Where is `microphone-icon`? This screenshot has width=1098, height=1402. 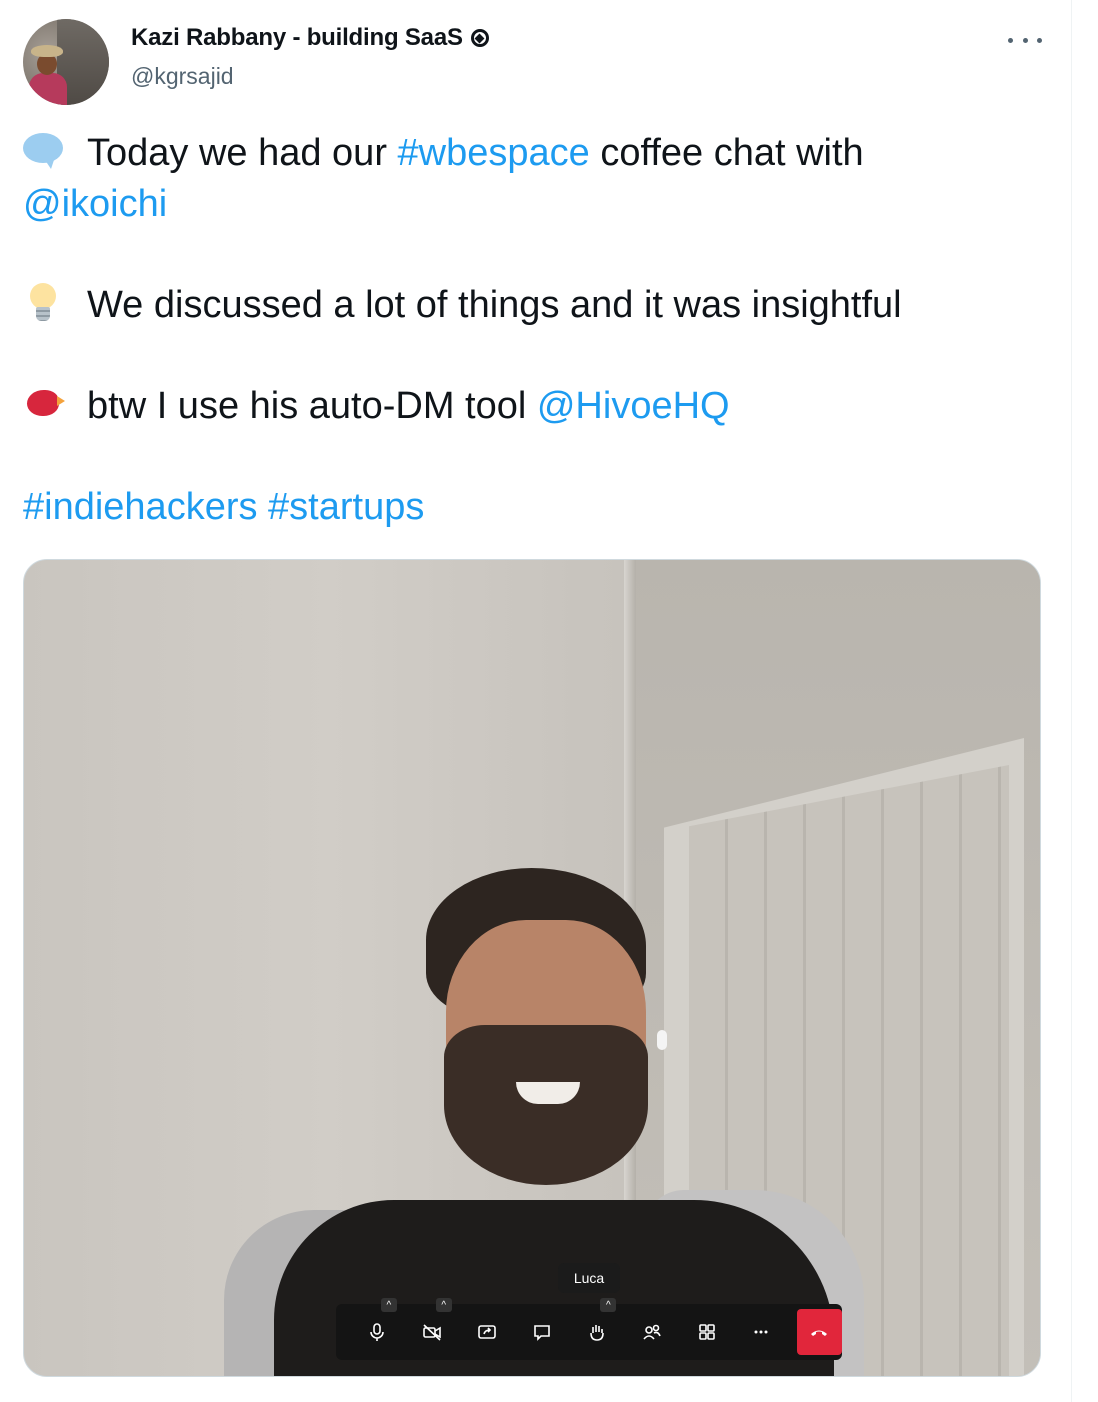 microphone-icon is located at coordinates (377, 1332).